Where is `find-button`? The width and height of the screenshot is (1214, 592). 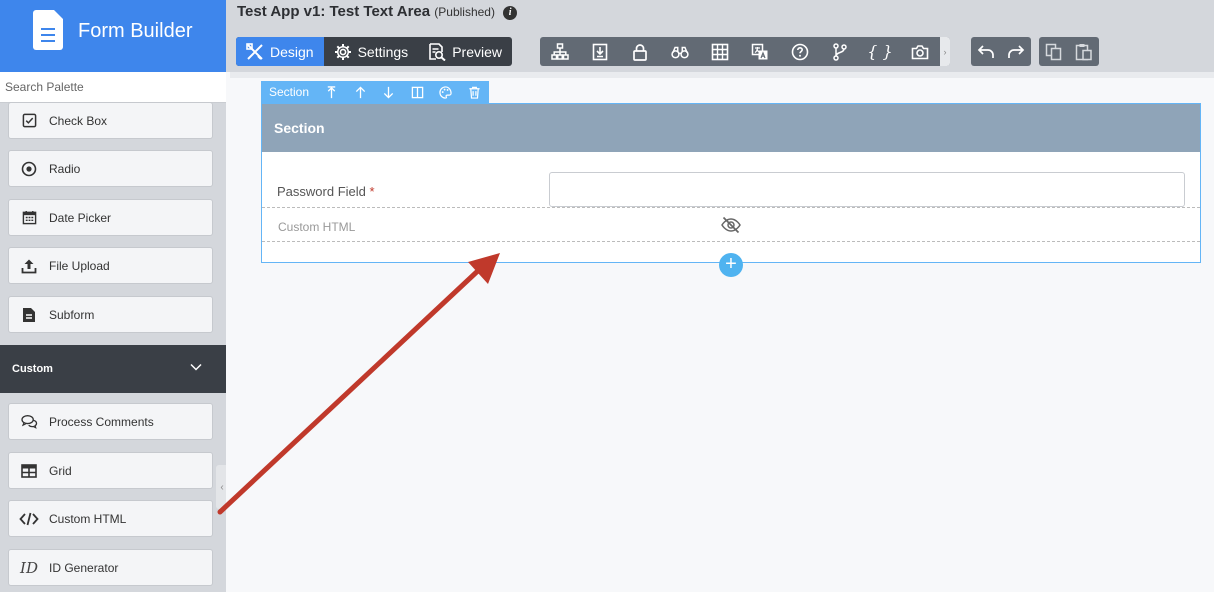
find-button is located at coordinates (680, 51).